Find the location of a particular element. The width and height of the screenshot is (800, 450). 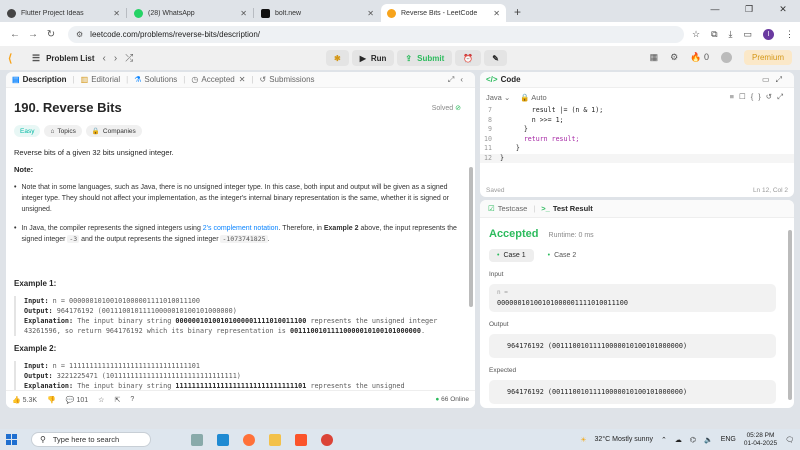

language-indicator: ENG is located at coordinates (728, 439).